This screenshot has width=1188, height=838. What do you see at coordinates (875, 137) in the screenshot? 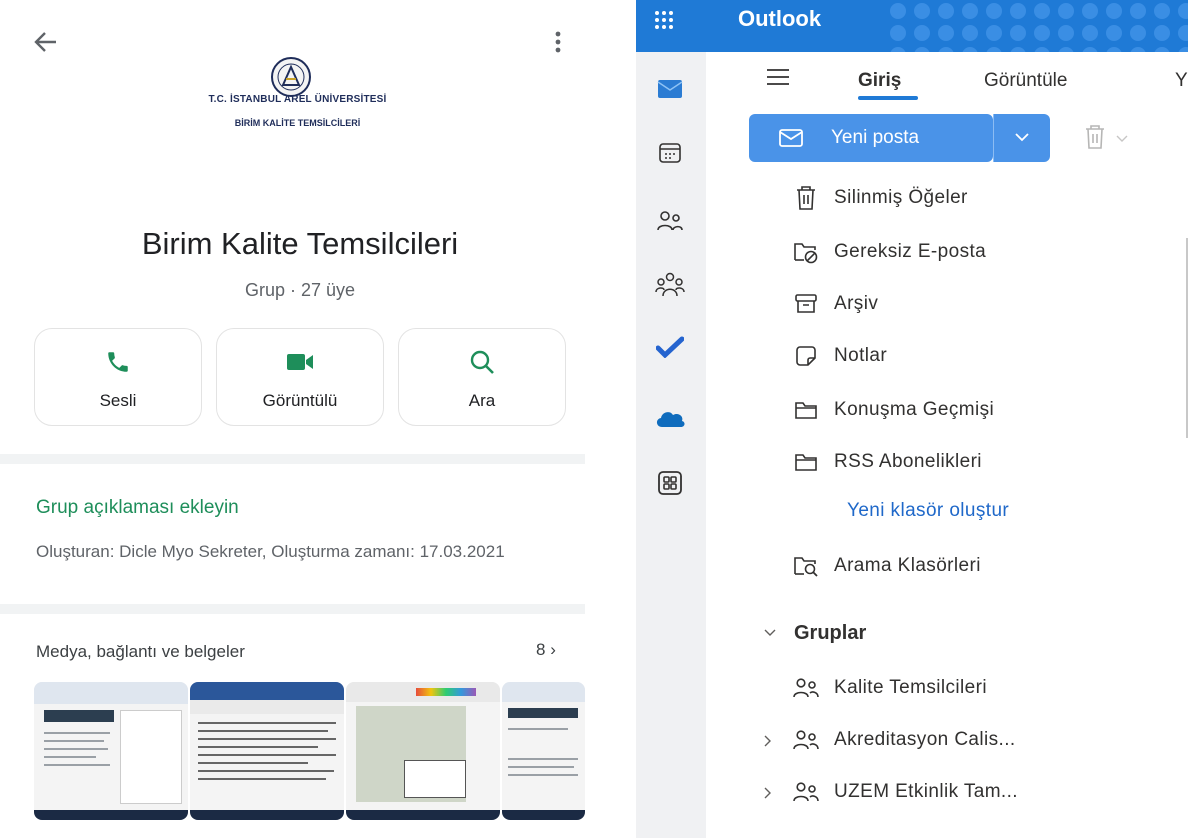
I see `new-mail-label: Yeni posta` at bounding box center [875, 137].